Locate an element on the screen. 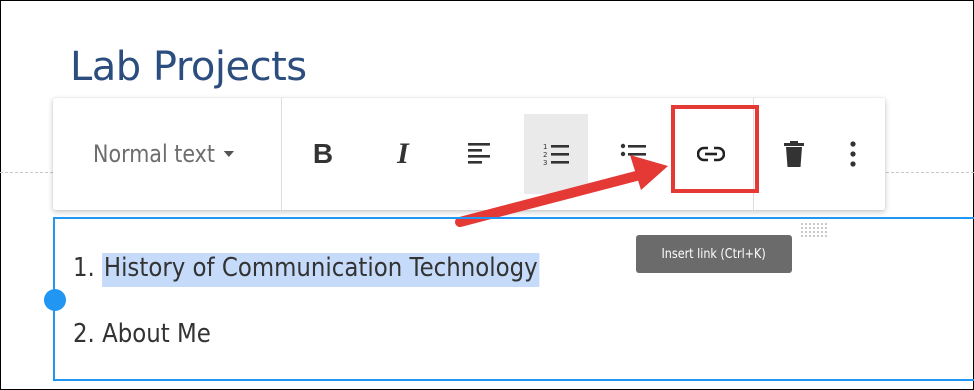 The image size is (974, 390). trash-icon is located at coordinates (794, 154).